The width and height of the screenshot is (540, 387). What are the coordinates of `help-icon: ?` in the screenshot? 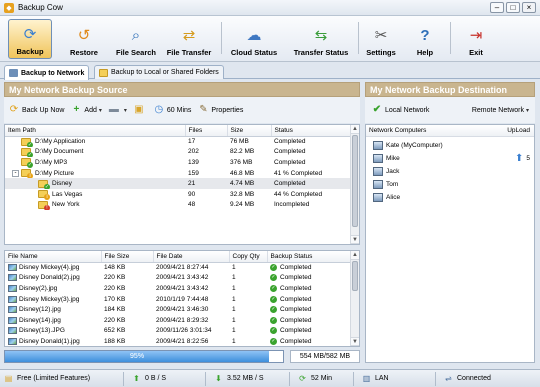 It's located at (425, 35).